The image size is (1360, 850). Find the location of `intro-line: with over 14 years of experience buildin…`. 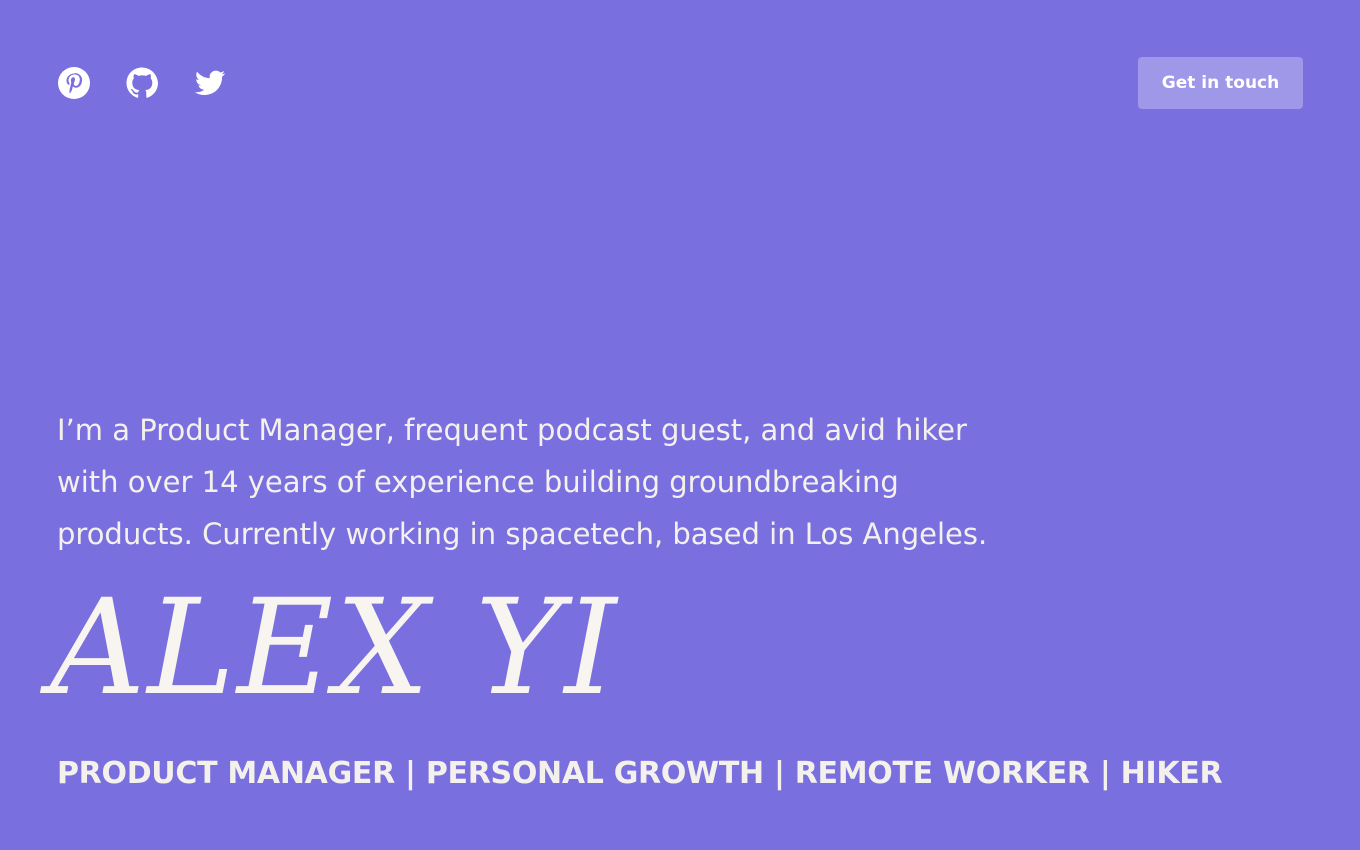

intro-line: with over 14 years of experience buildin… is located at coordinates (478, 482).